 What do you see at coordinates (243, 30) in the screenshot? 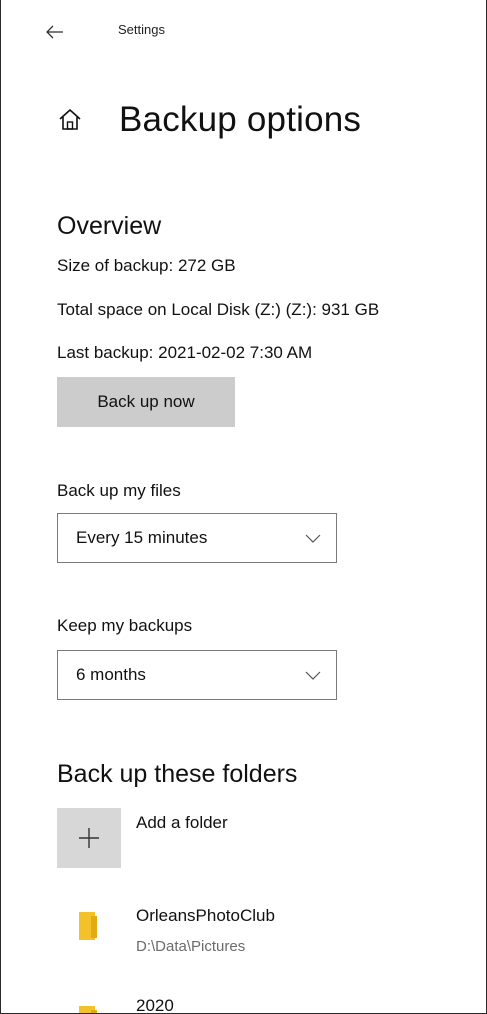
I see `title-bar: Settings` at bounding box center [243, 30].